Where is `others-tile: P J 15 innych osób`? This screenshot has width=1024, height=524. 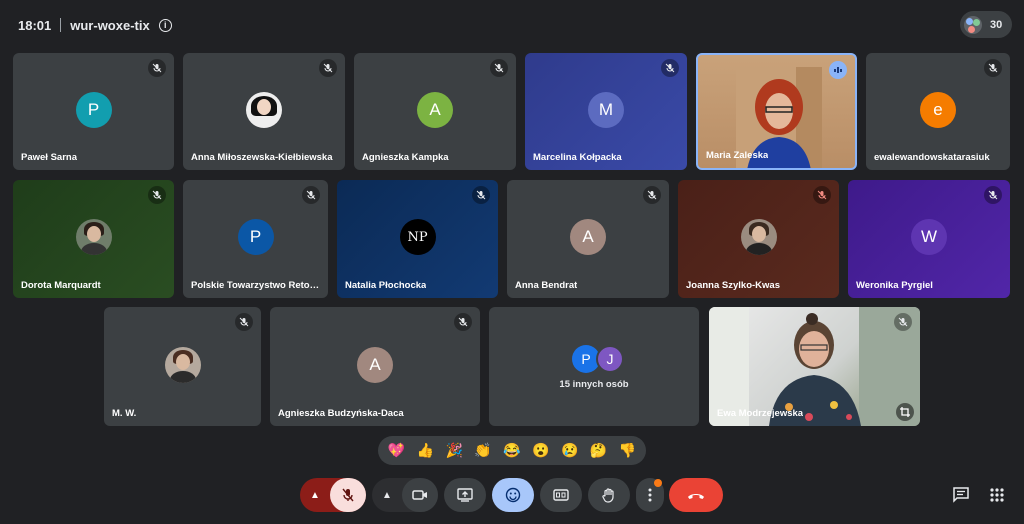 others-tile: P J 15 innych osób is located at coordinates (594, 366).